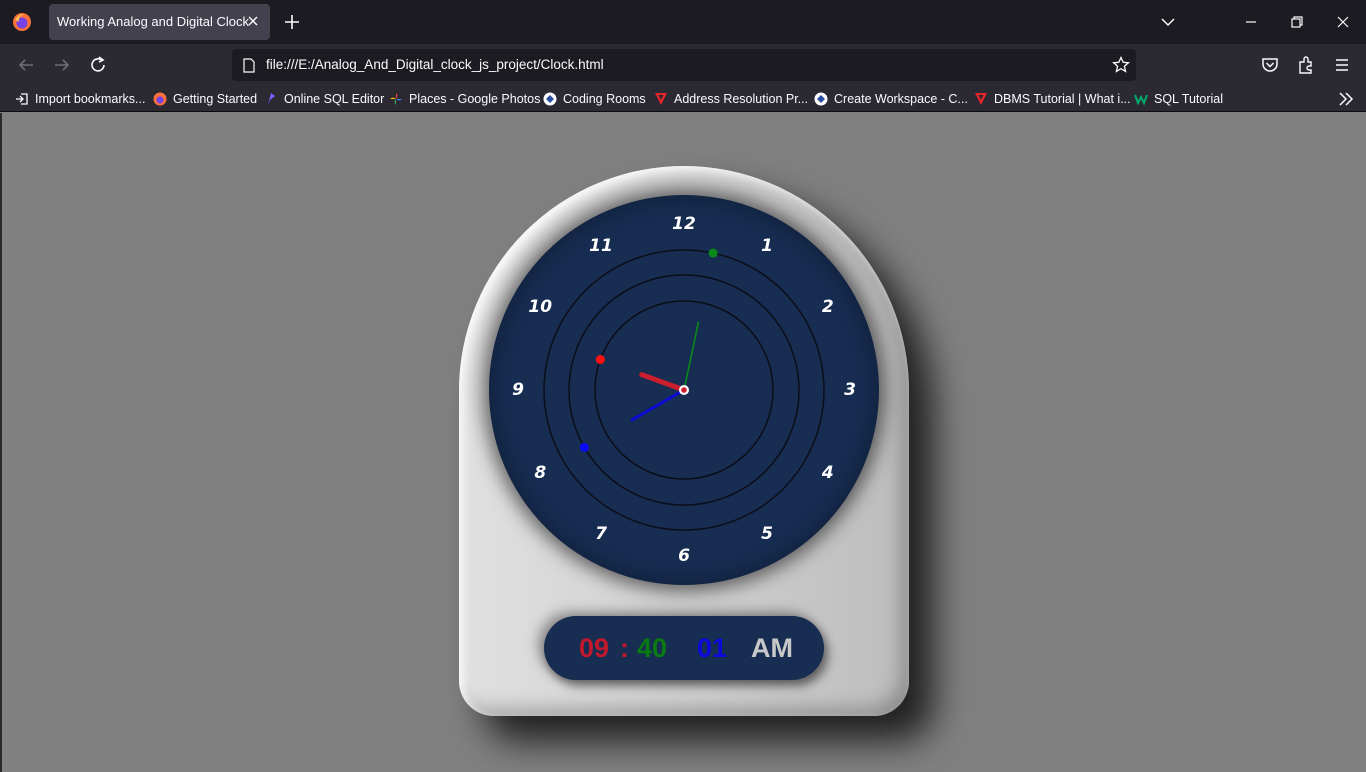 The height and width of the screenshot is (772, 1366). Describe the element at coordinates (215, 99) in the screenshot. I see `bookmark-label: Getting Started` at that location.